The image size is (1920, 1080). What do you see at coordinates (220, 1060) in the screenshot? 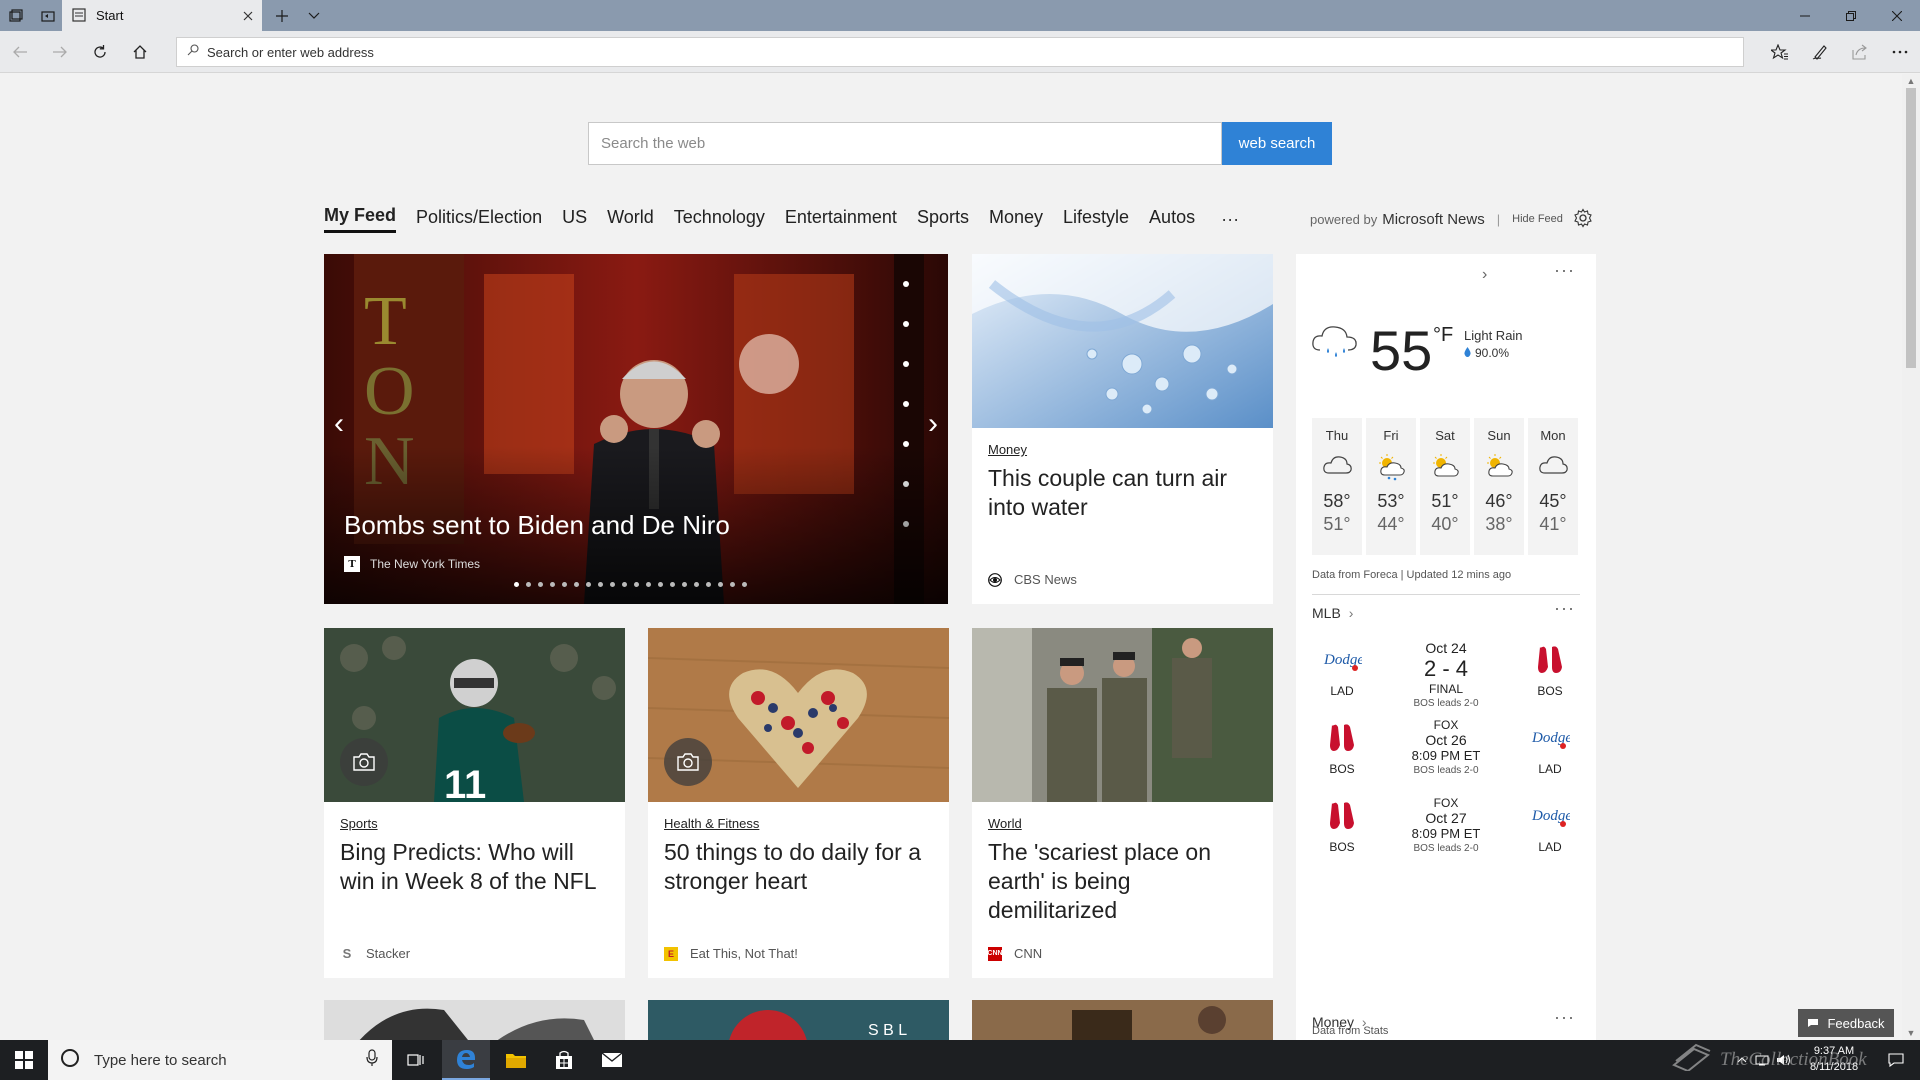
I see `taskbar-search-box: Type here to search` at bounding box center [220, 1060].